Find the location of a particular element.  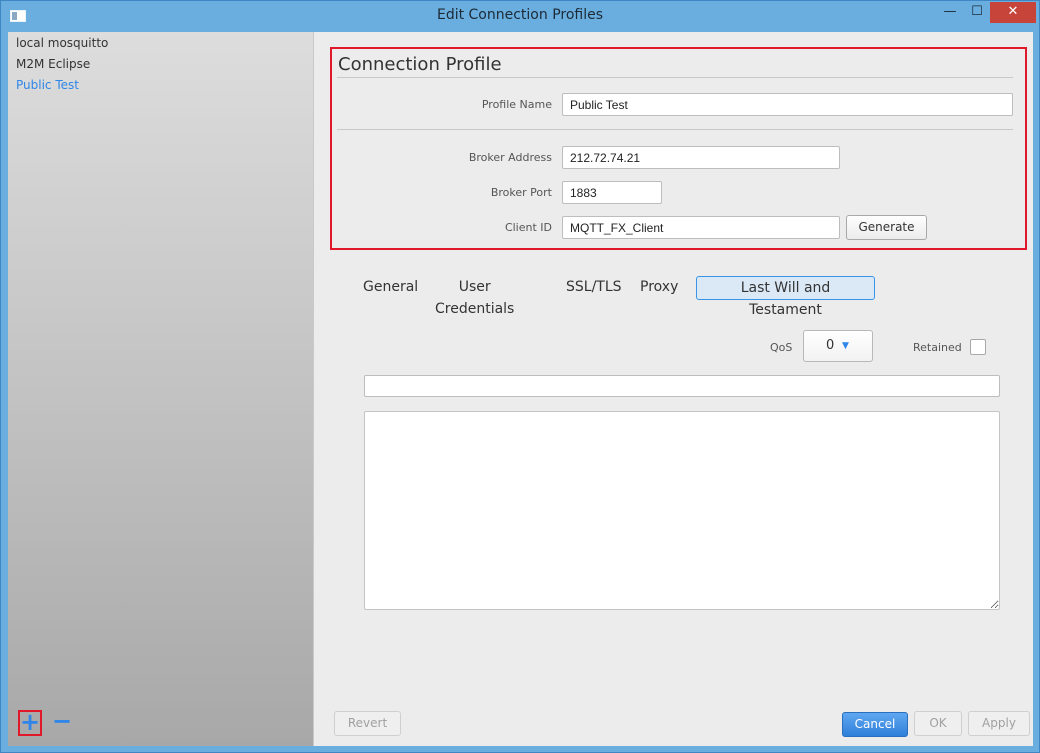

apply-button: Apply is located at coordinates (999, 723).